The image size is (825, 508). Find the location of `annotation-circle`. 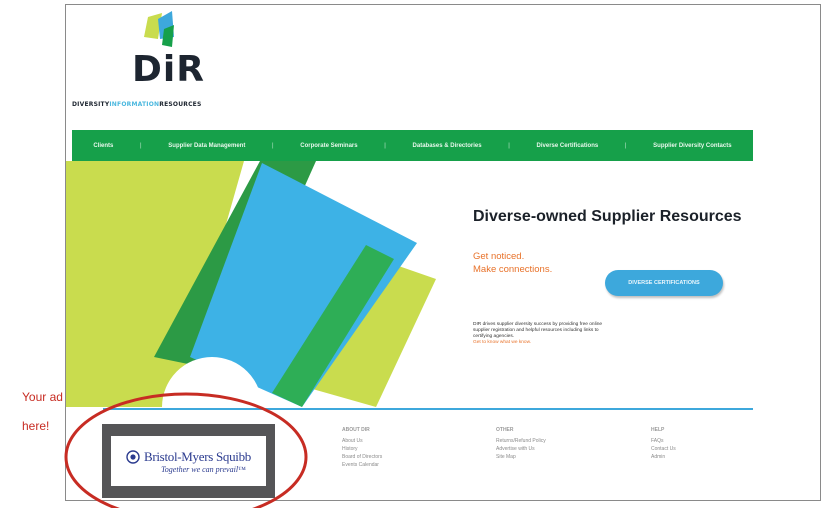

annotation-circle is located at coordinates (186, 450).